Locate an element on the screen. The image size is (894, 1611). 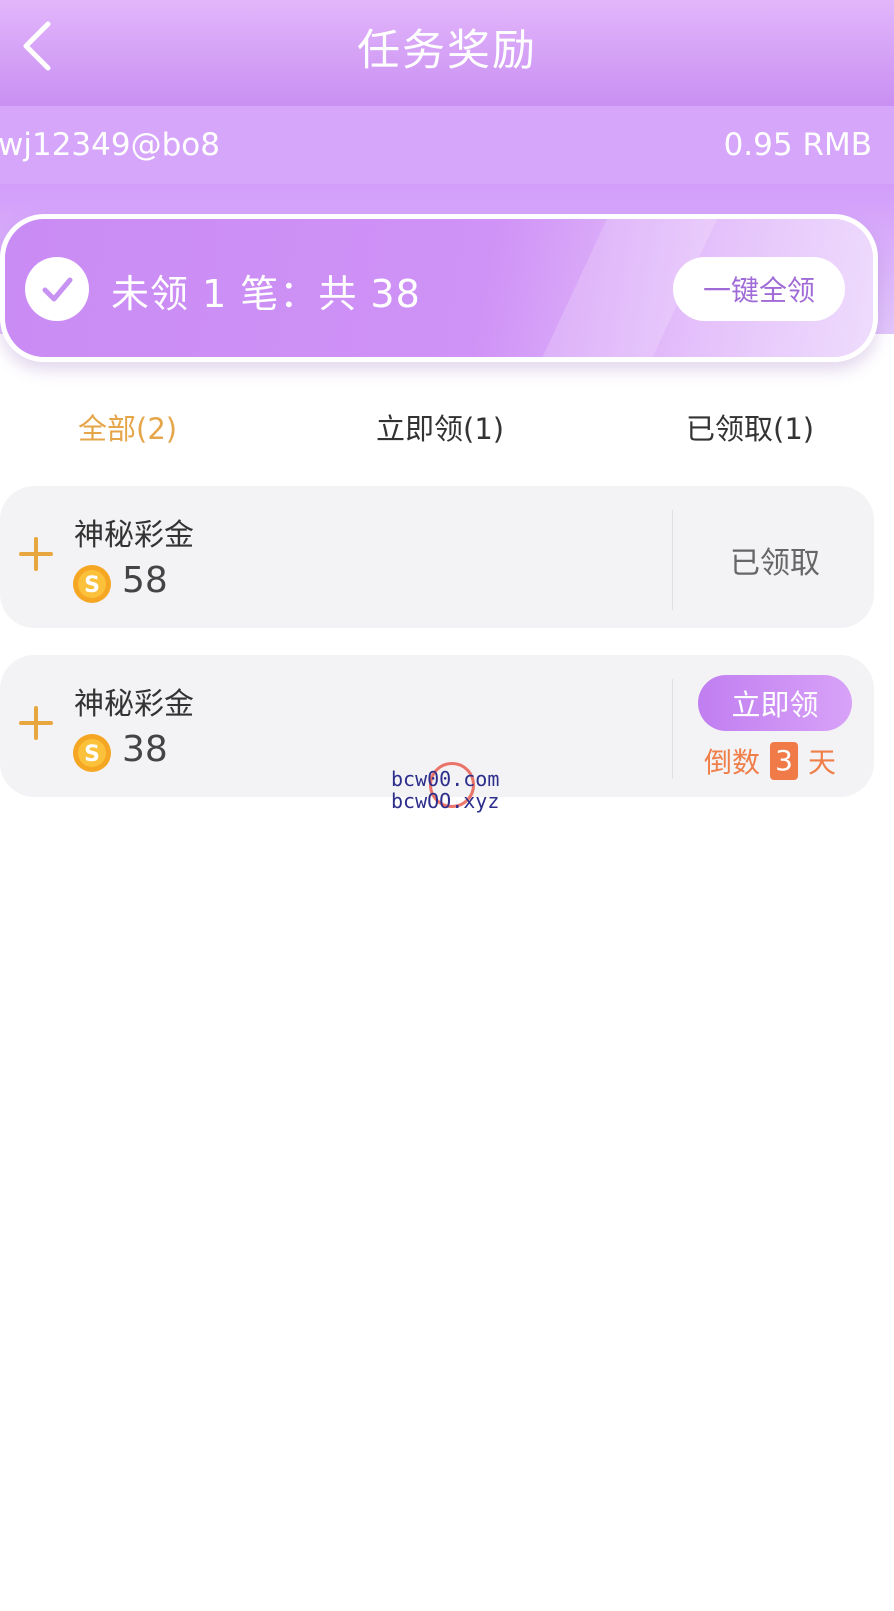
balance: 0.95 RMB is located at coordinates (797, 145).